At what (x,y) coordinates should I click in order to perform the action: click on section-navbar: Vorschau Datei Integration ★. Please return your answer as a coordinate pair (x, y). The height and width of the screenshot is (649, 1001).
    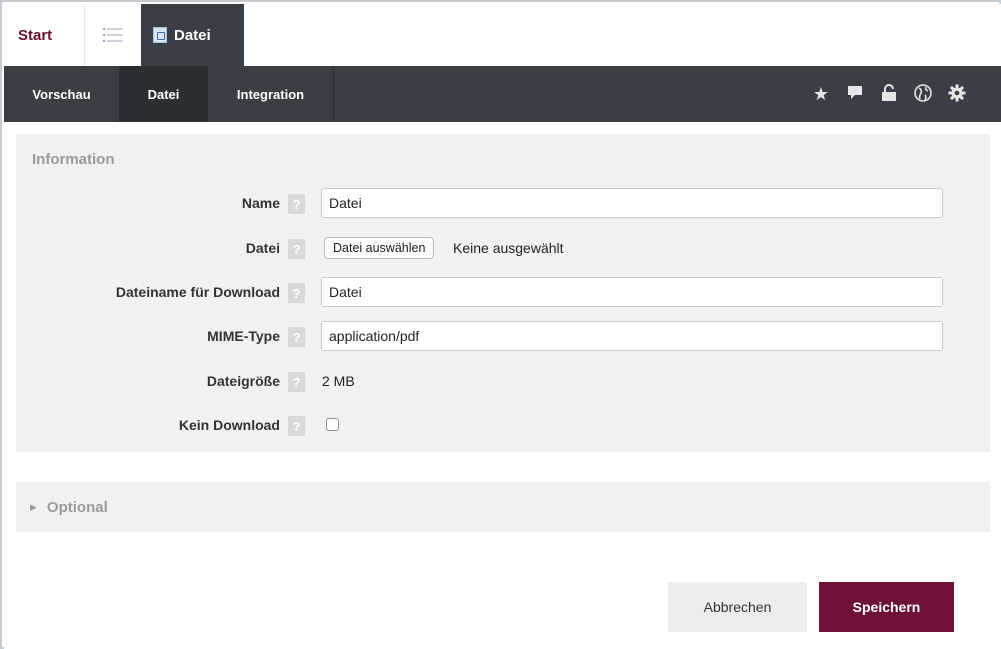
    Looking at the image, I should click on (502, 94).